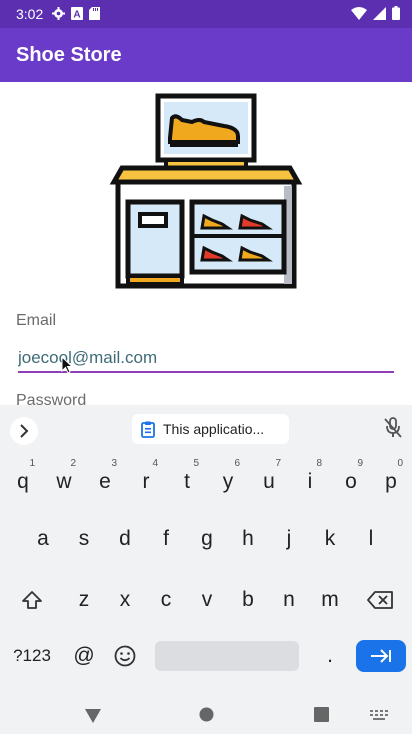  I want to click on key-x: x, so click(125, 600).